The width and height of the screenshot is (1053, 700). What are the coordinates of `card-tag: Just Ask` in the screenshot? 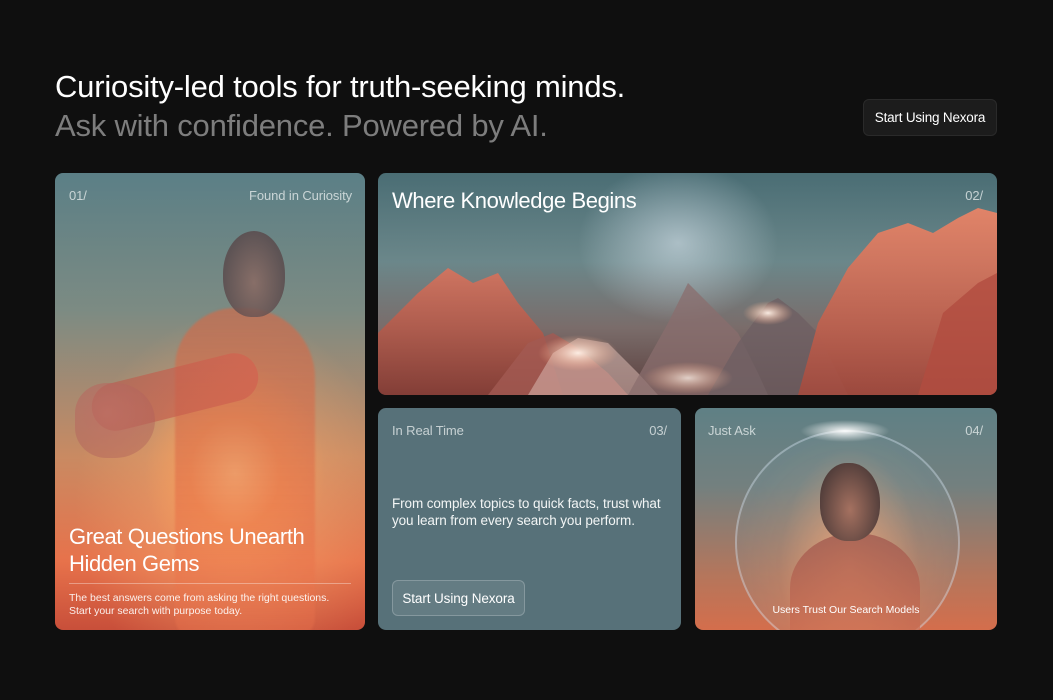 It's located at (732, 430).